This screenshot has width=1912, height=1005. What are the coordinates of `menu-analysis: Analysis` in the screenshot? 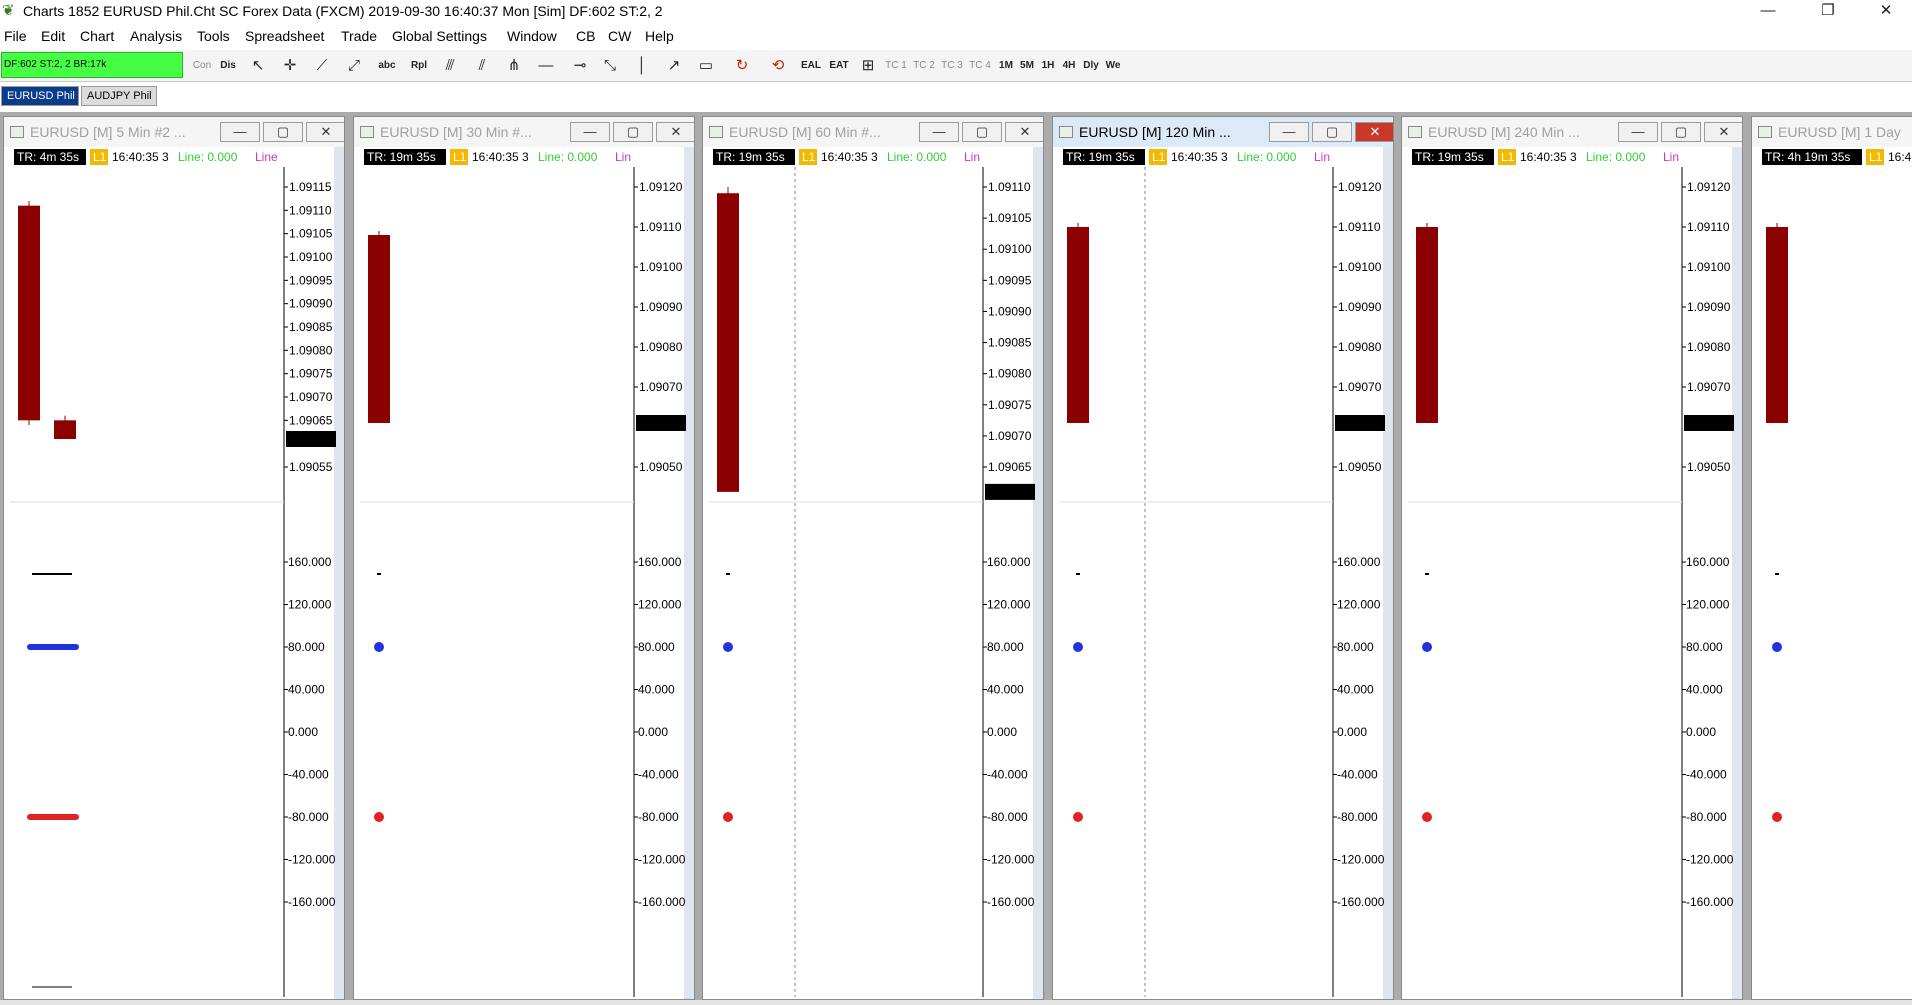 It's located at (156, 36).